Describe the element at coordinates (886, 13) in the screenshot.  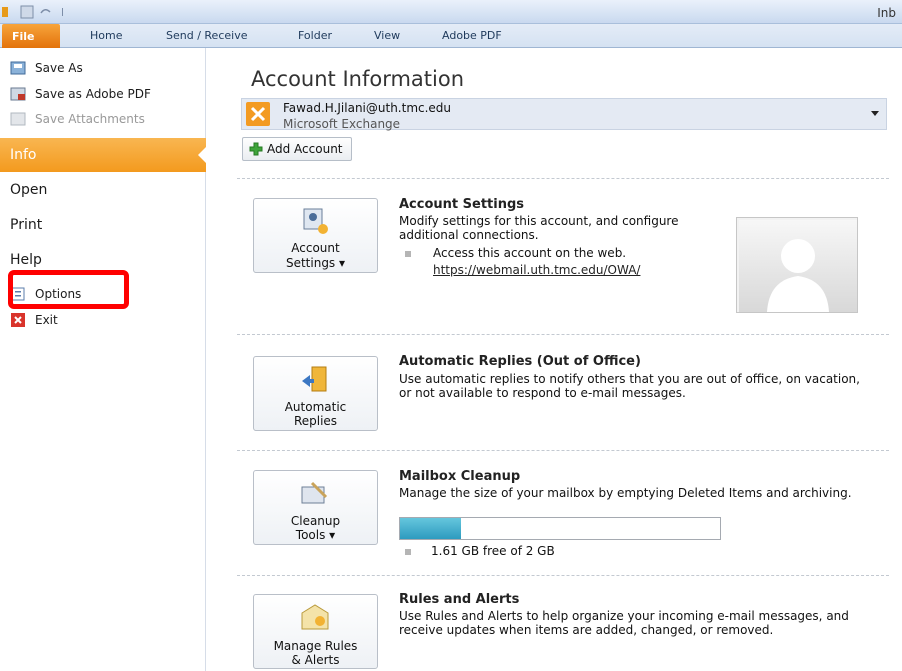
I see `window-title: Inb` at that location.